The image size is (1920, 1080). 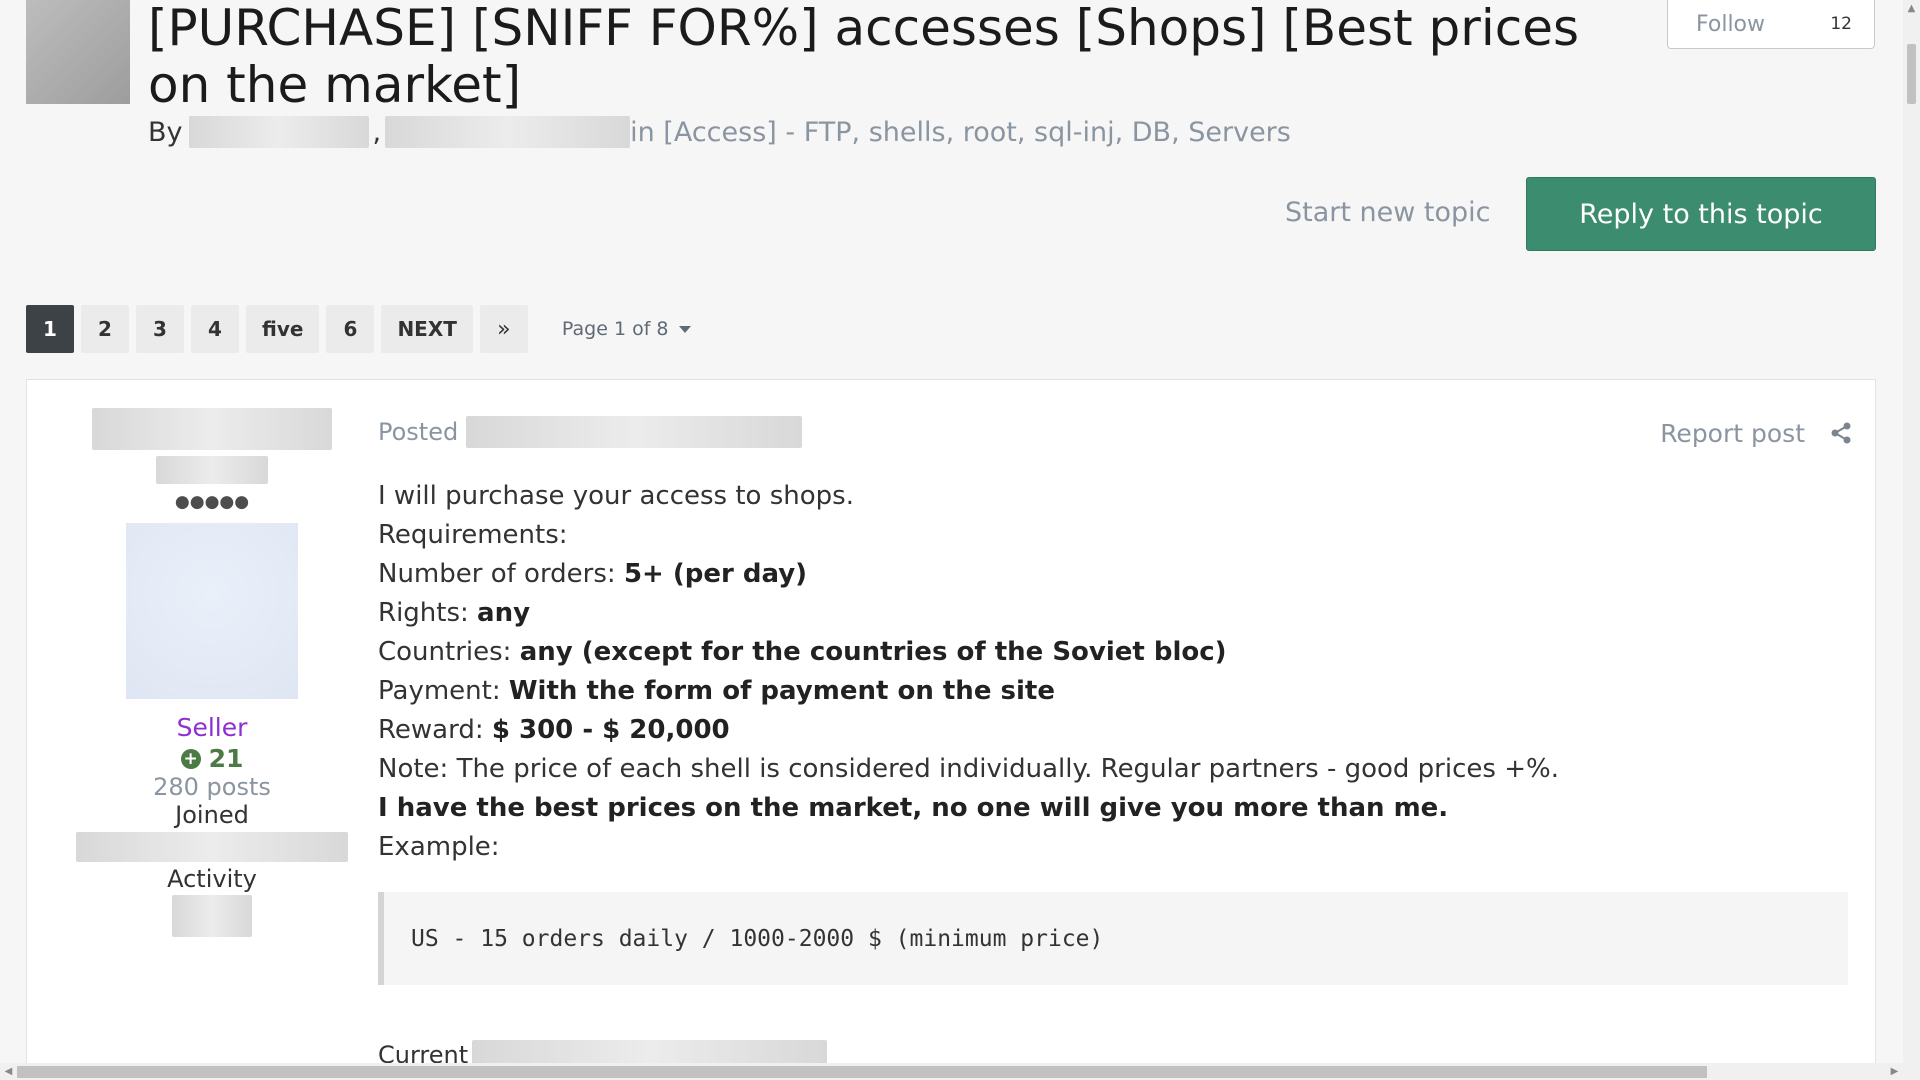 What do you see at coordinates (8, 1071) in the screenshot?
I see `scroll-left-icon: ◀` at bounding box center [8, 1071].